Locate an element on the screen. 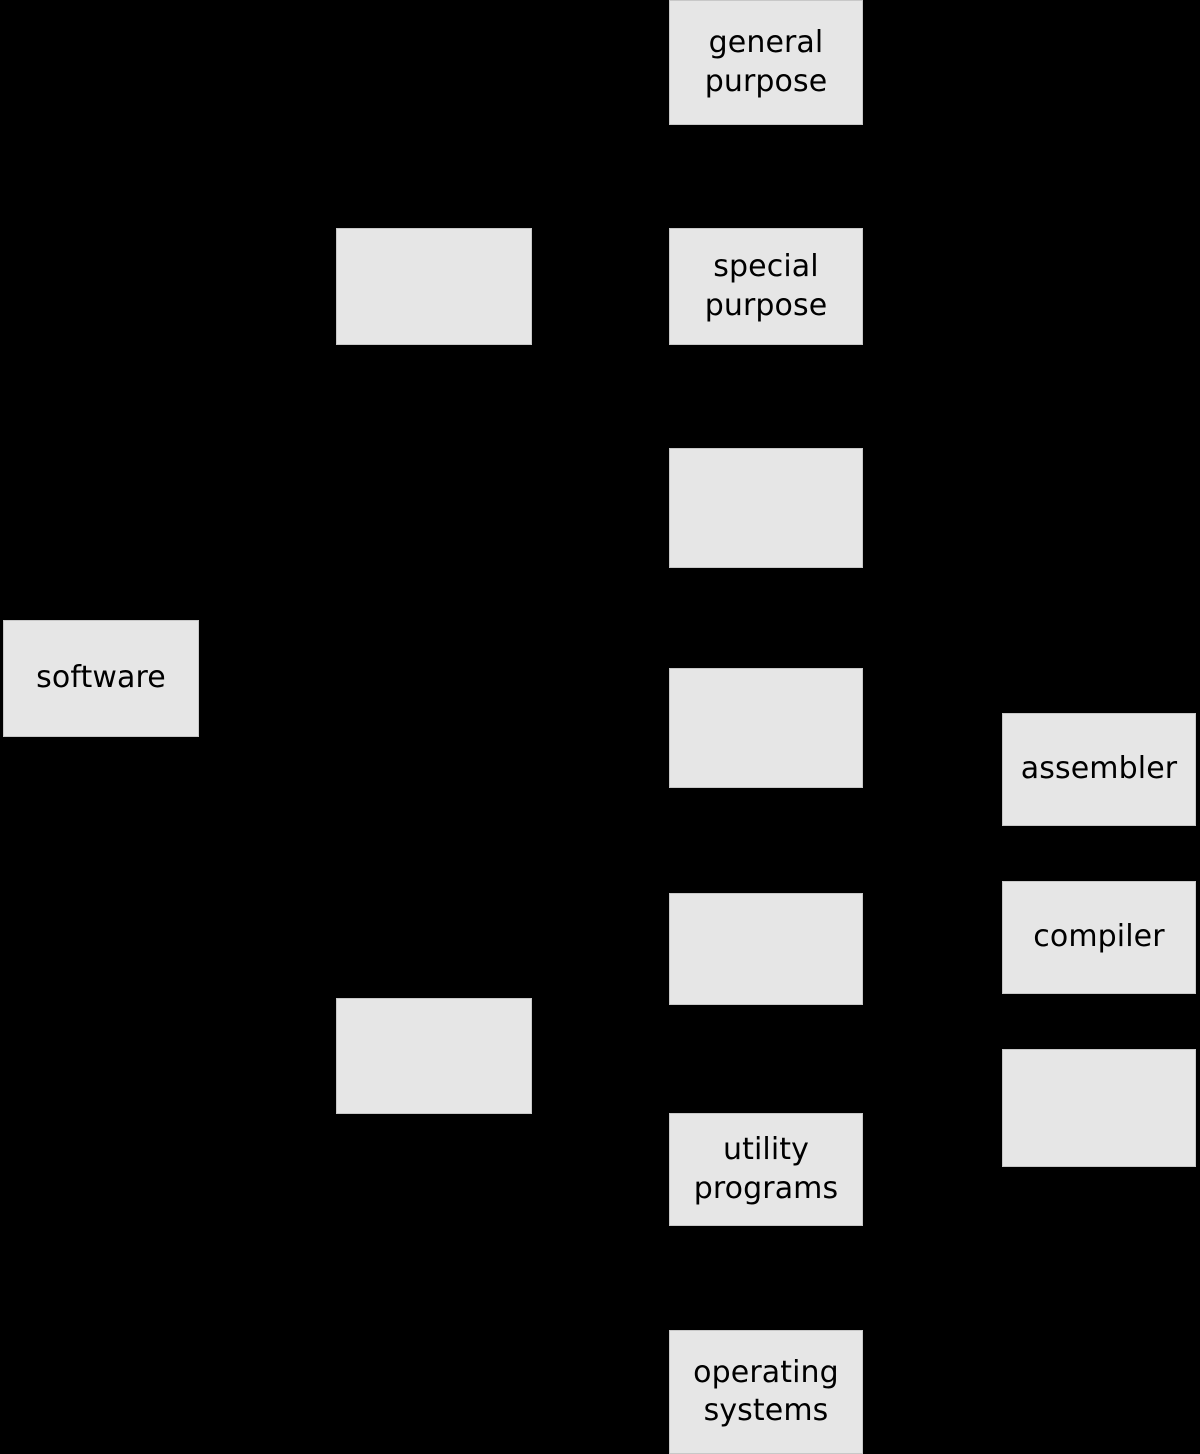 The width and height of the screenshot is (1200, 1454). node-special-purpose: special purpose is located at coordinates (766, 286).